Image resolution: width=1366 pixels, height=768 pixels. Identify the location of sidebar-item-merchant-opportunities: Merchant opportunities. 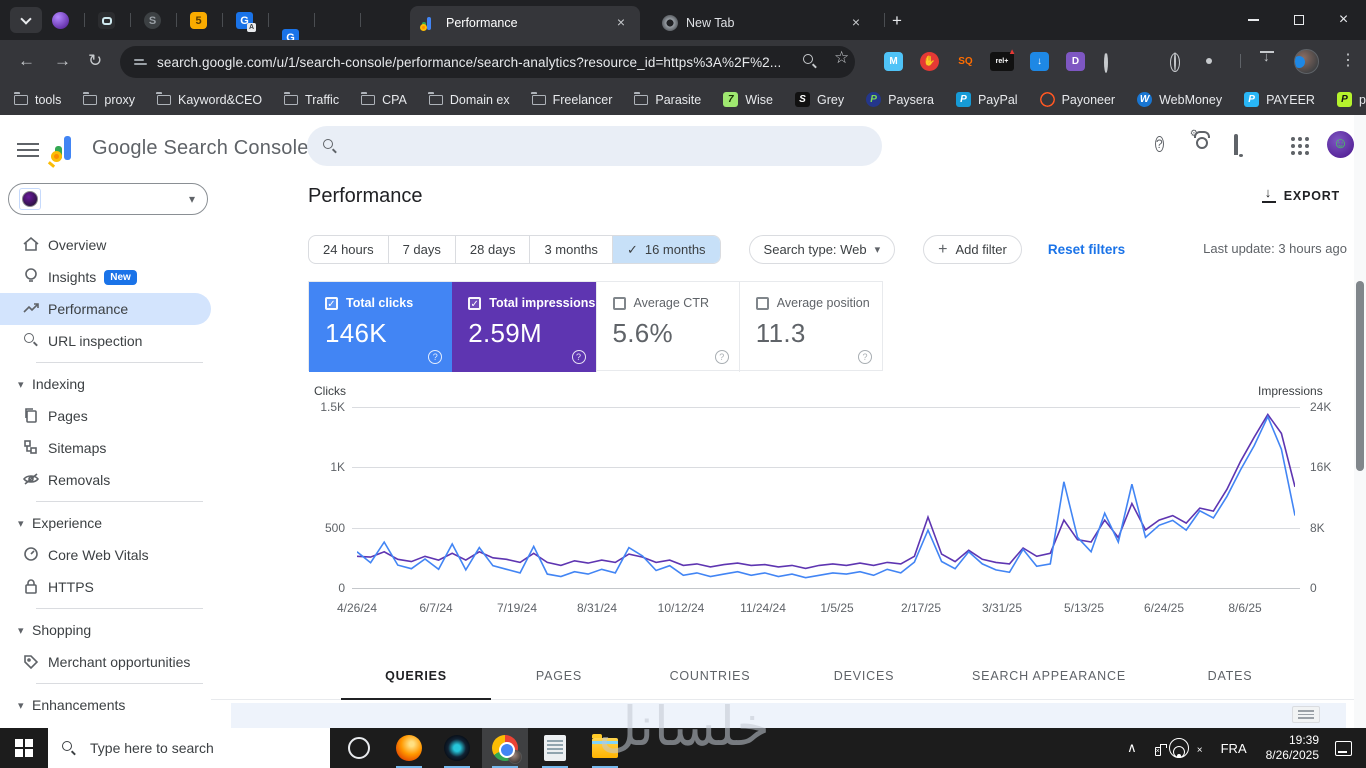
(105, 662).